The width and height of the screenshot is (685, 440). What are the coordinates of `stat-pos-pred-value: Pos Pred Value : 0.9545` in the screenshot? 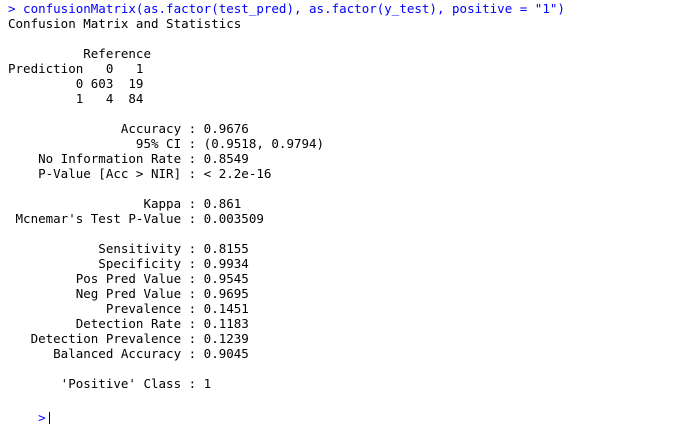 It's located at (128, 278).